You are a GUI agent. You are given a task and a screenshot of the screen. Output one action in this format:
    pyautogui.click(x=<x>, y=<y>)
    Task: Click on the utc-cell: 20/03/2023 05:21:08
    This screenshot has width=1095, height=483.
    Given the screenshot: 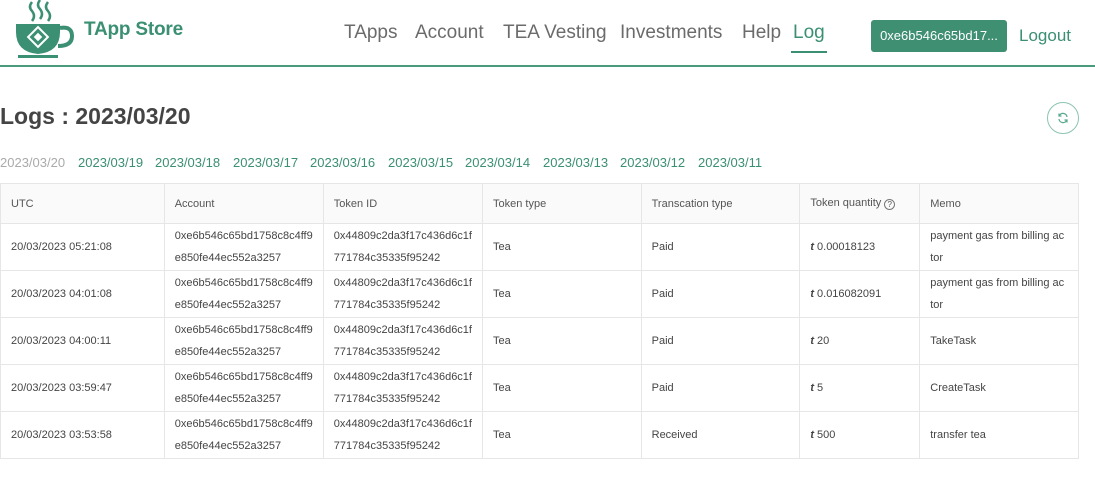 What is the action you would take?
    pyautogui.click(x=82, y=247)
    